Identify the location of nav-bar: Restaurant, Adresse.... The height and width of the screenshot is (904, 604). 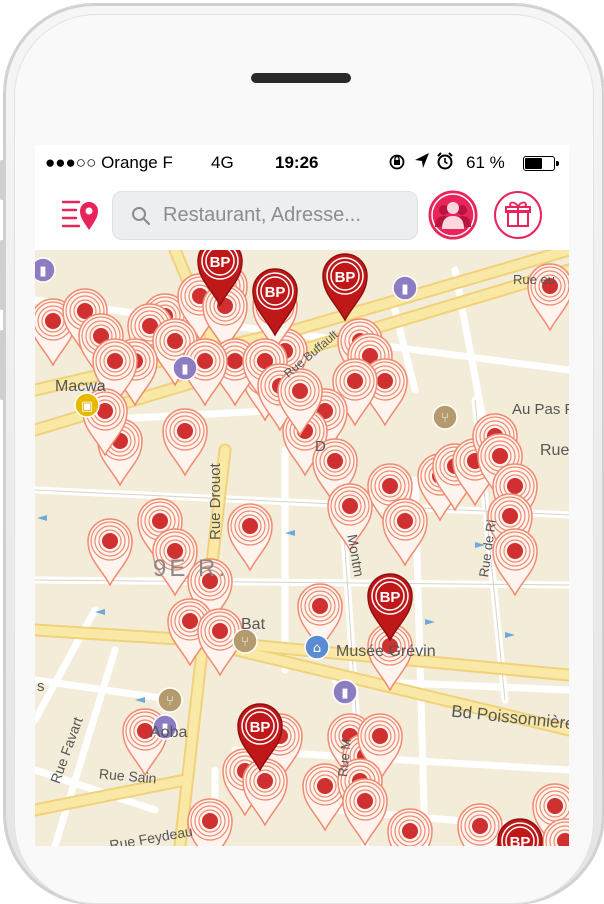
(302, 215).